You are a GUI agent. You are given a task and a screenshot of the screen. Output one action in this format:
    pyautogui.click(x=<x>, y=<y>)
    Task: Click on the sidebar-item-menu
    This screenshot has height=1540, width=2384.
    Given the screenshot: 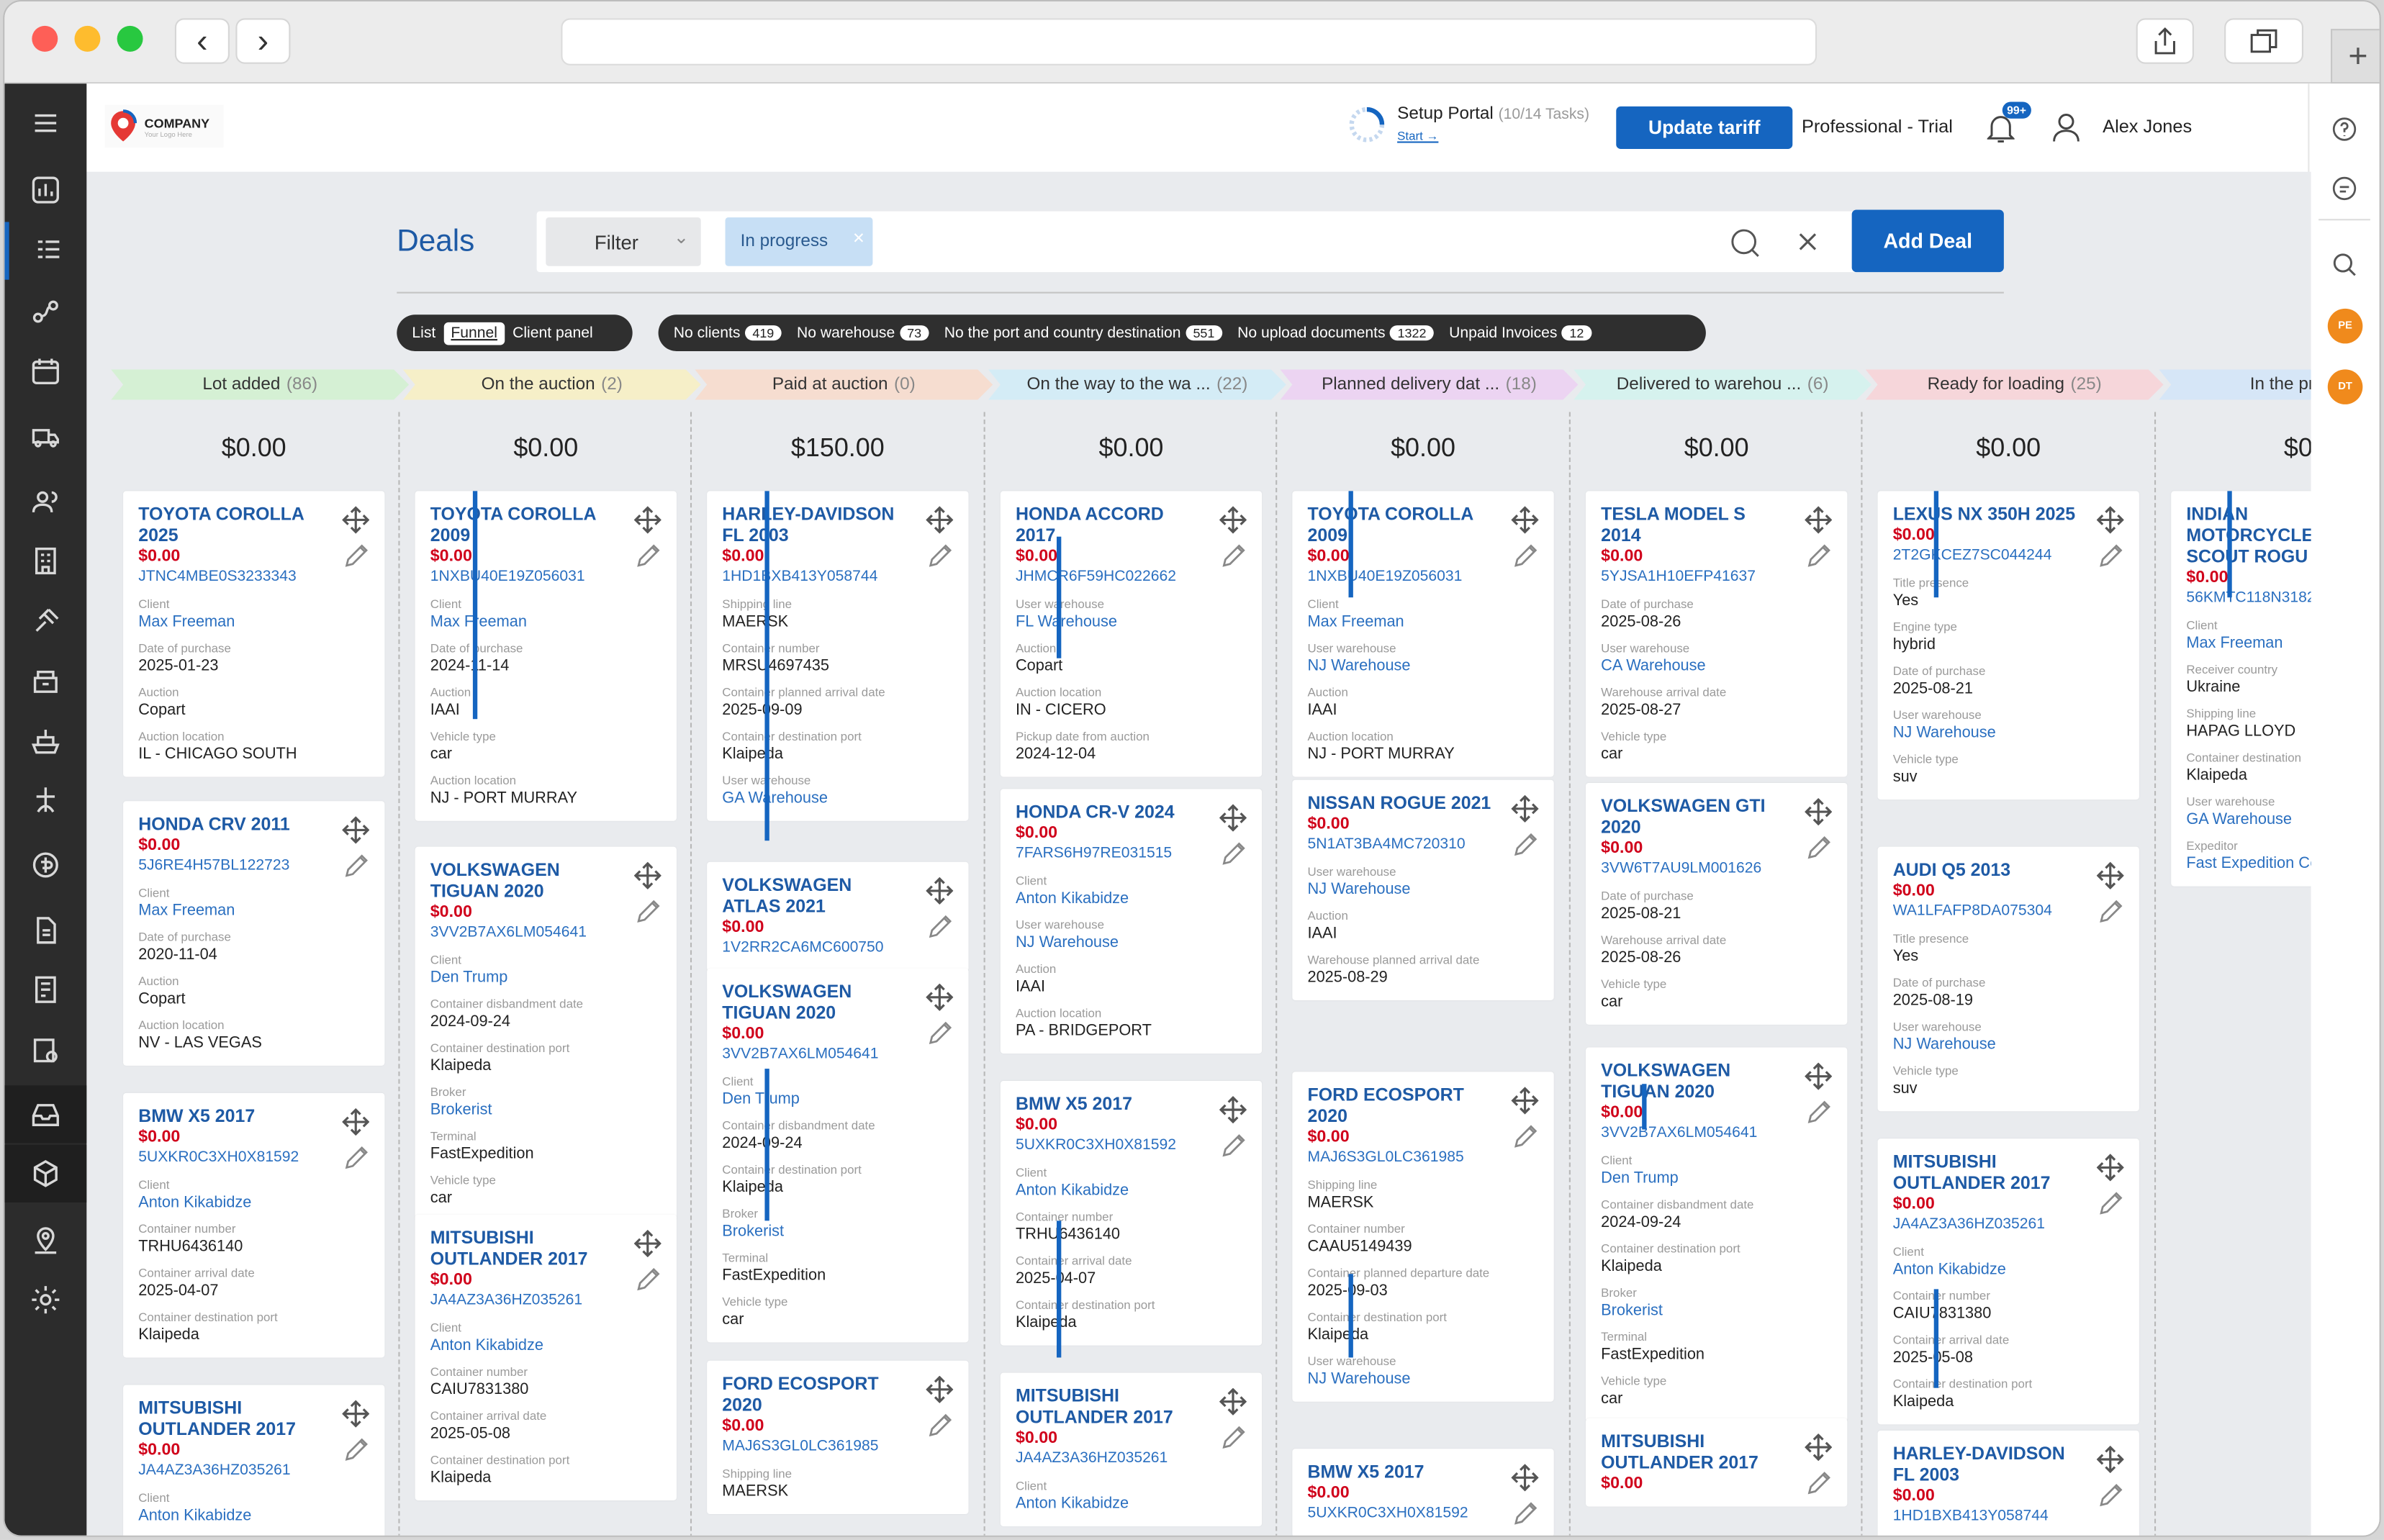 What is the action you would take?
    pyautogui.click(x=45, y=123)
    